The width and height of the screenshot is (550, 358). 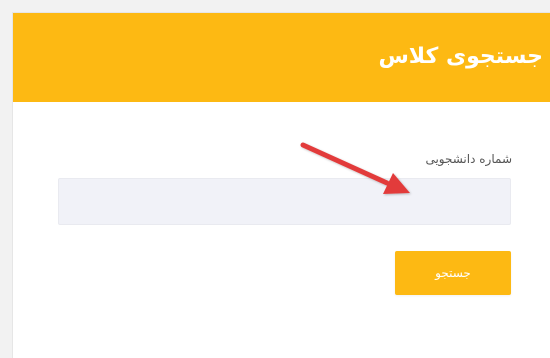 I want to click on search-button: جستجو, so click(x=453, y=273).